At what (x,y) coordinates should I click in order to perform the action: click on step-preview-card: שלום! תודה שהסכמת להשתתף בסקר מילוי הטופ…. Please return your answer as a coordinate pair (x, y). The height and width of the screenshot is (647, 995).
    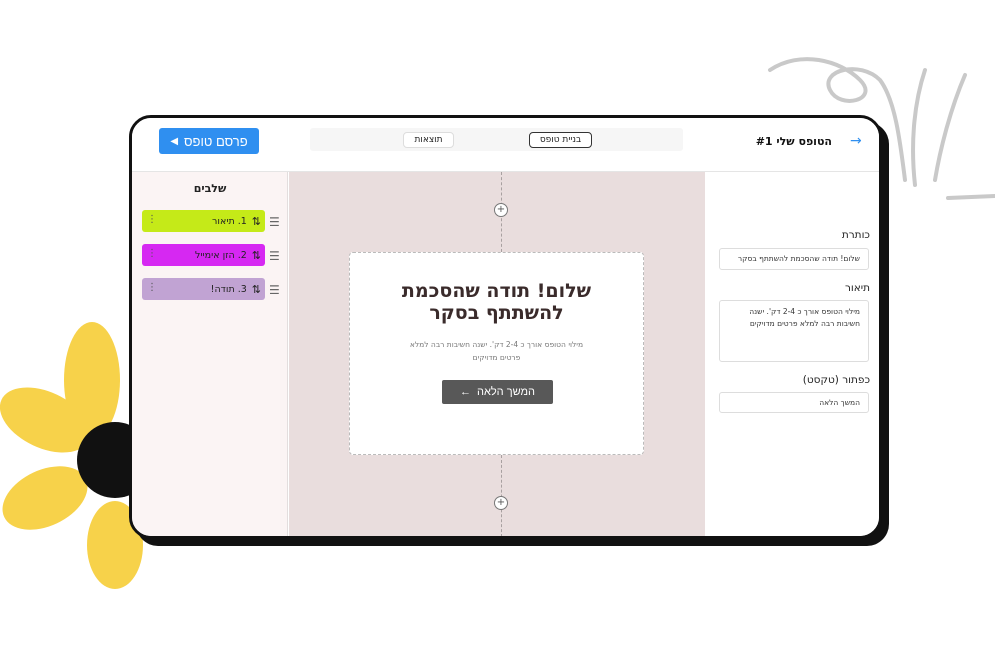
    Looking at the image, I should click on (496, 353).